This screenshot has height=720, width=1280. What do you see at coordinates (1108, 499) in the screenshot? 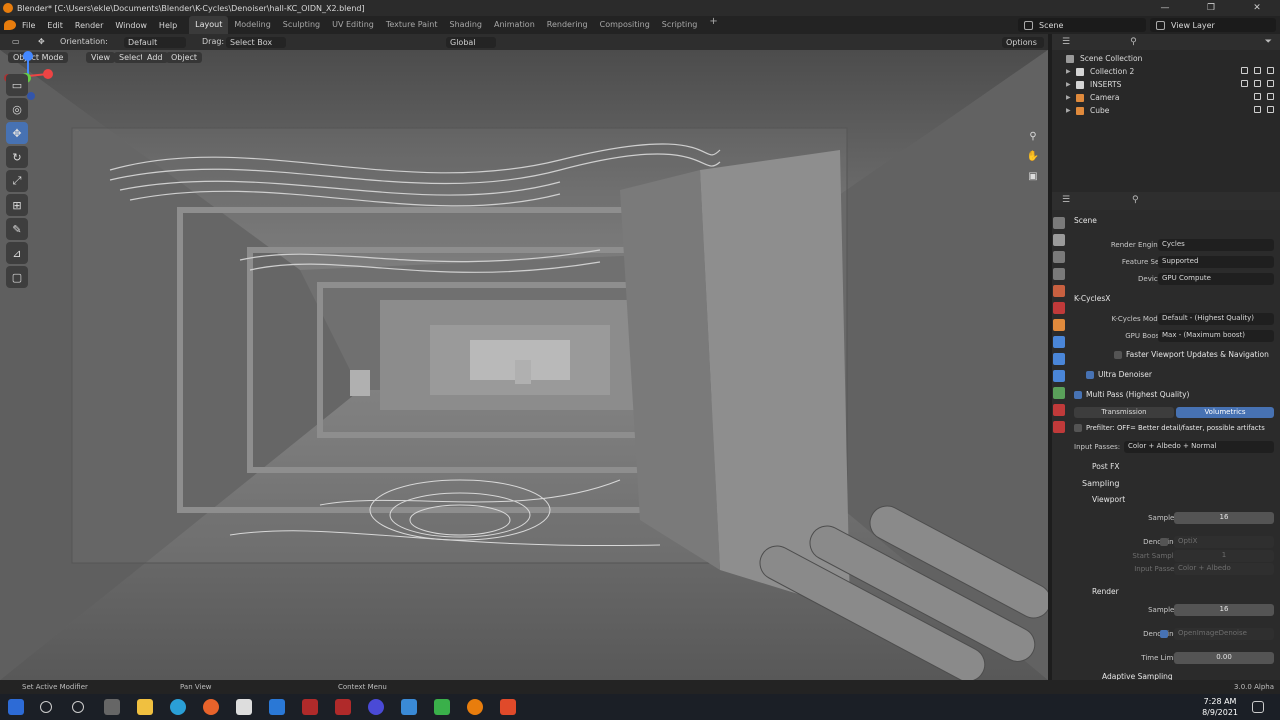
I see `viewport-subsection-header: Viewport` at bounding box center [1108, 499].